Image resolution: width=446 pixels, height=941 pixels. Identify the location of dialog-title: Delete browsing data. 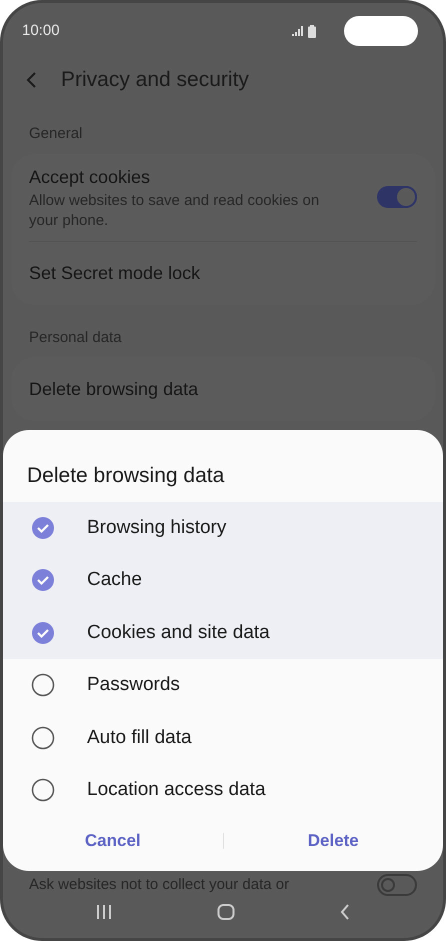
(126, 476).